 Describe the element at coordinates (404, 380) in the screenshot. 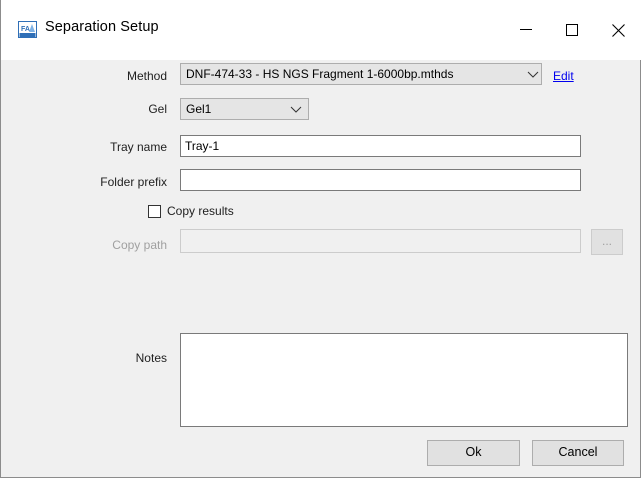

I see `notes-textarea` at that location.